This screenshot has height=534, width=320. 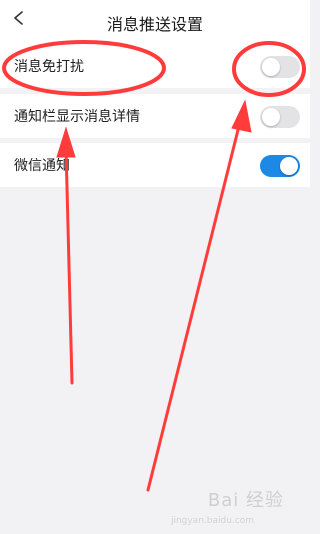 What do you see at coordinates (84, 68) in the screenshot?
I see `annotation-ellipse-label` at bounding box center [84, 68].